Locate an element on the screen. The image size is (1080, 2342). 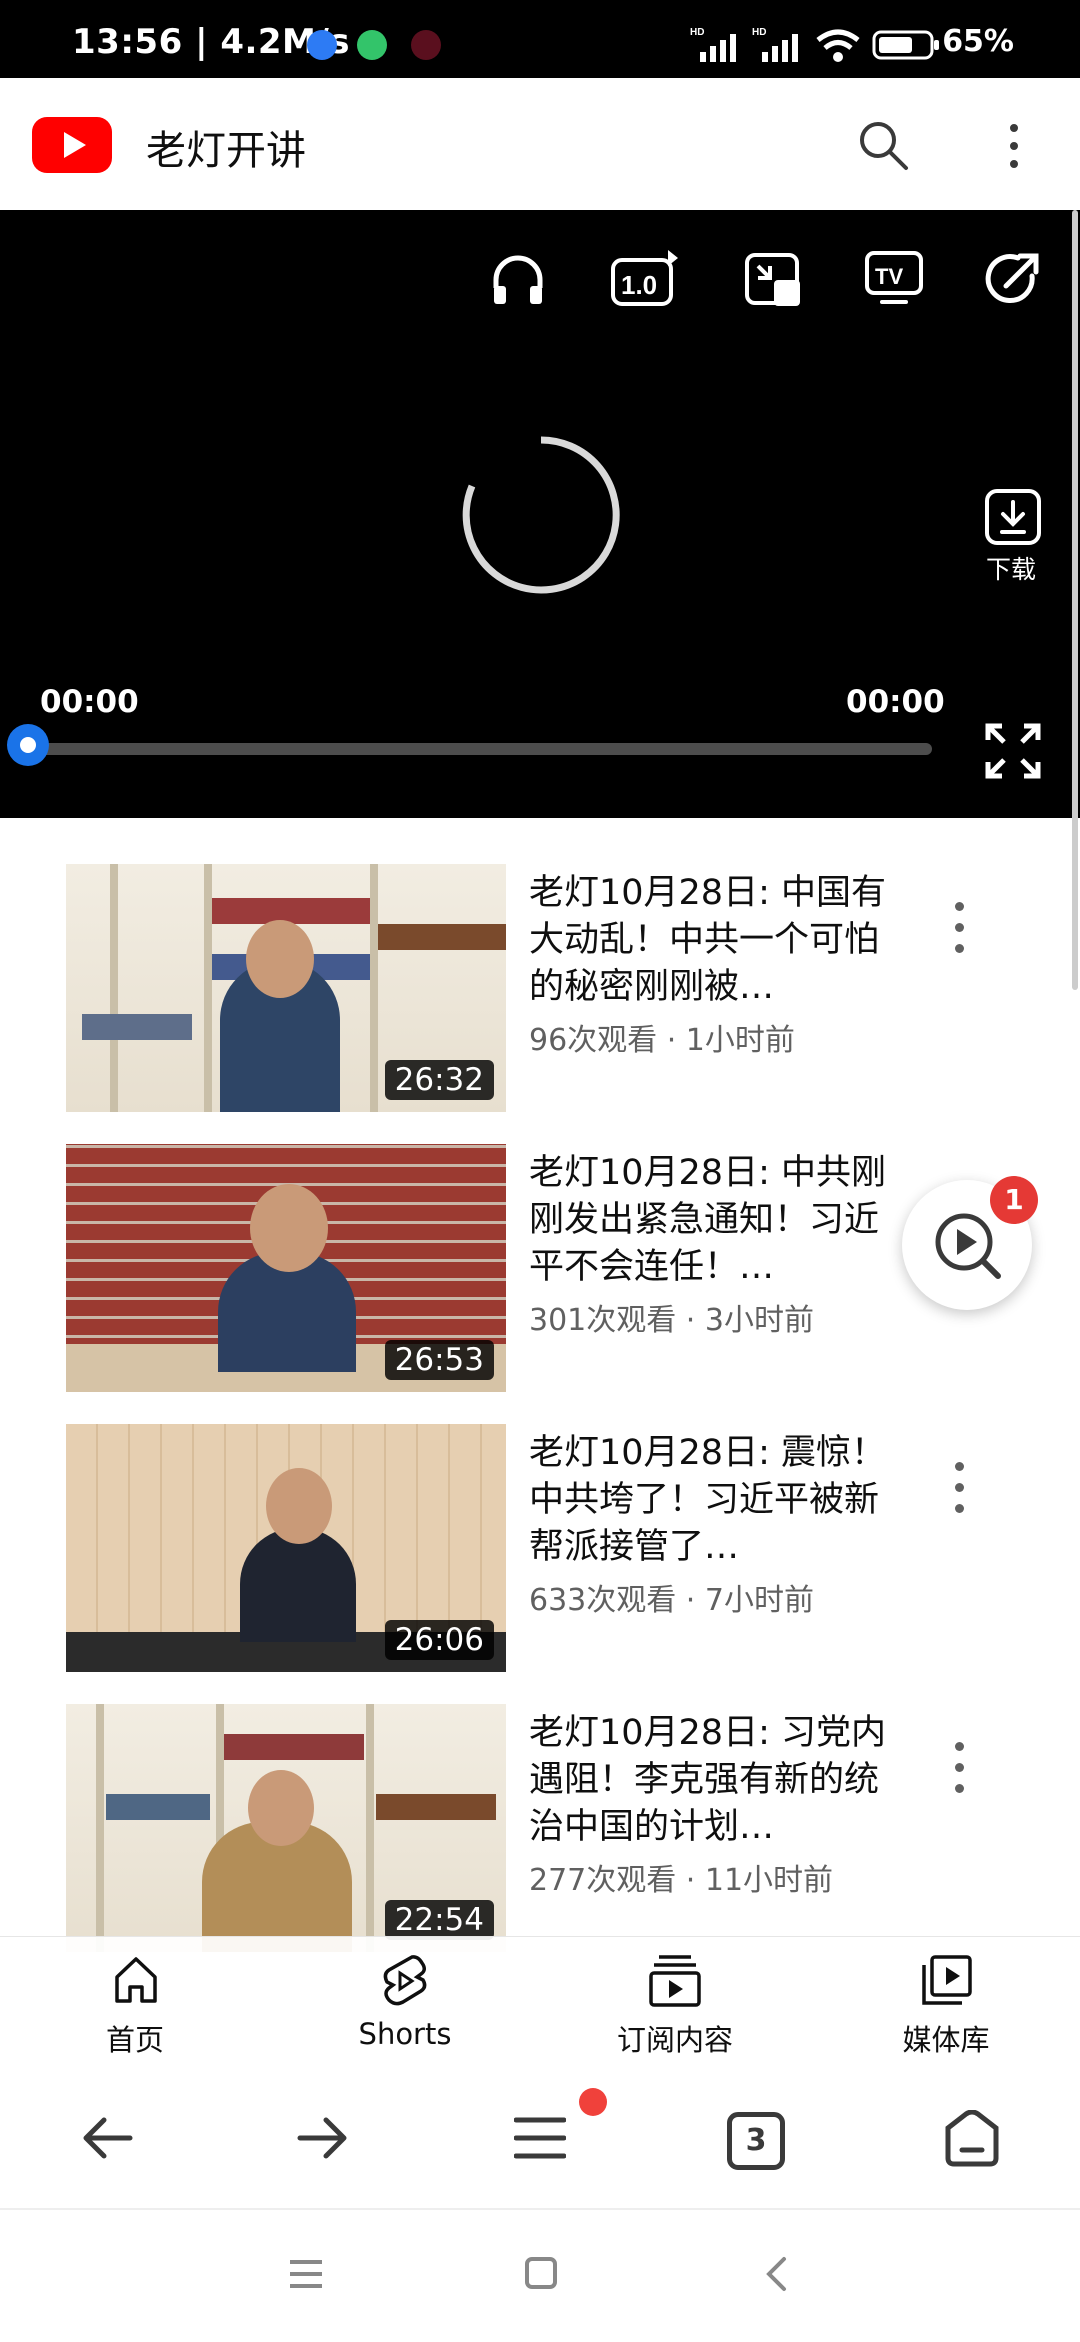
video-meta: 633次观看 · 7小时前 is located at coordinates (671, 1600).